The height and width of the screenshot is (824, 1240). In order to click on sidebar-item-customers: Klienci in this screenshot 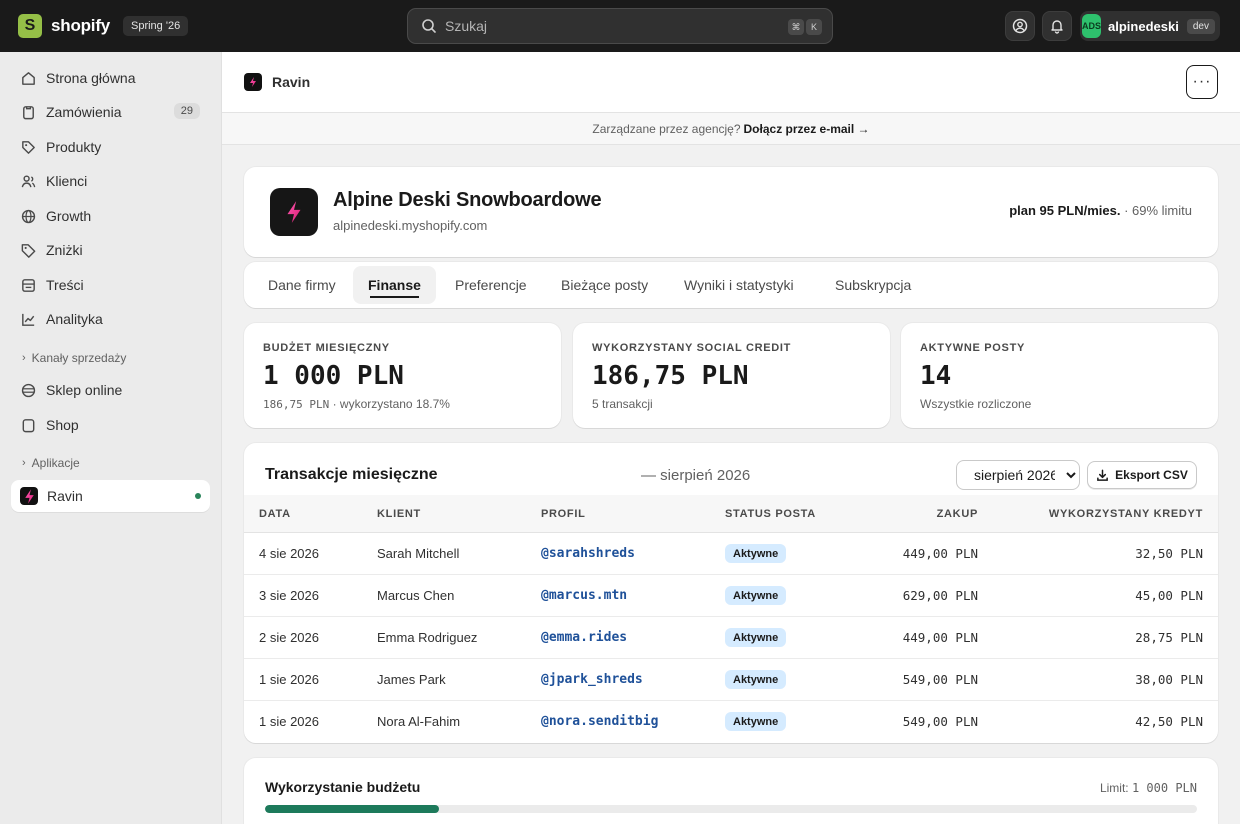, I will do `click(110, 181)`.